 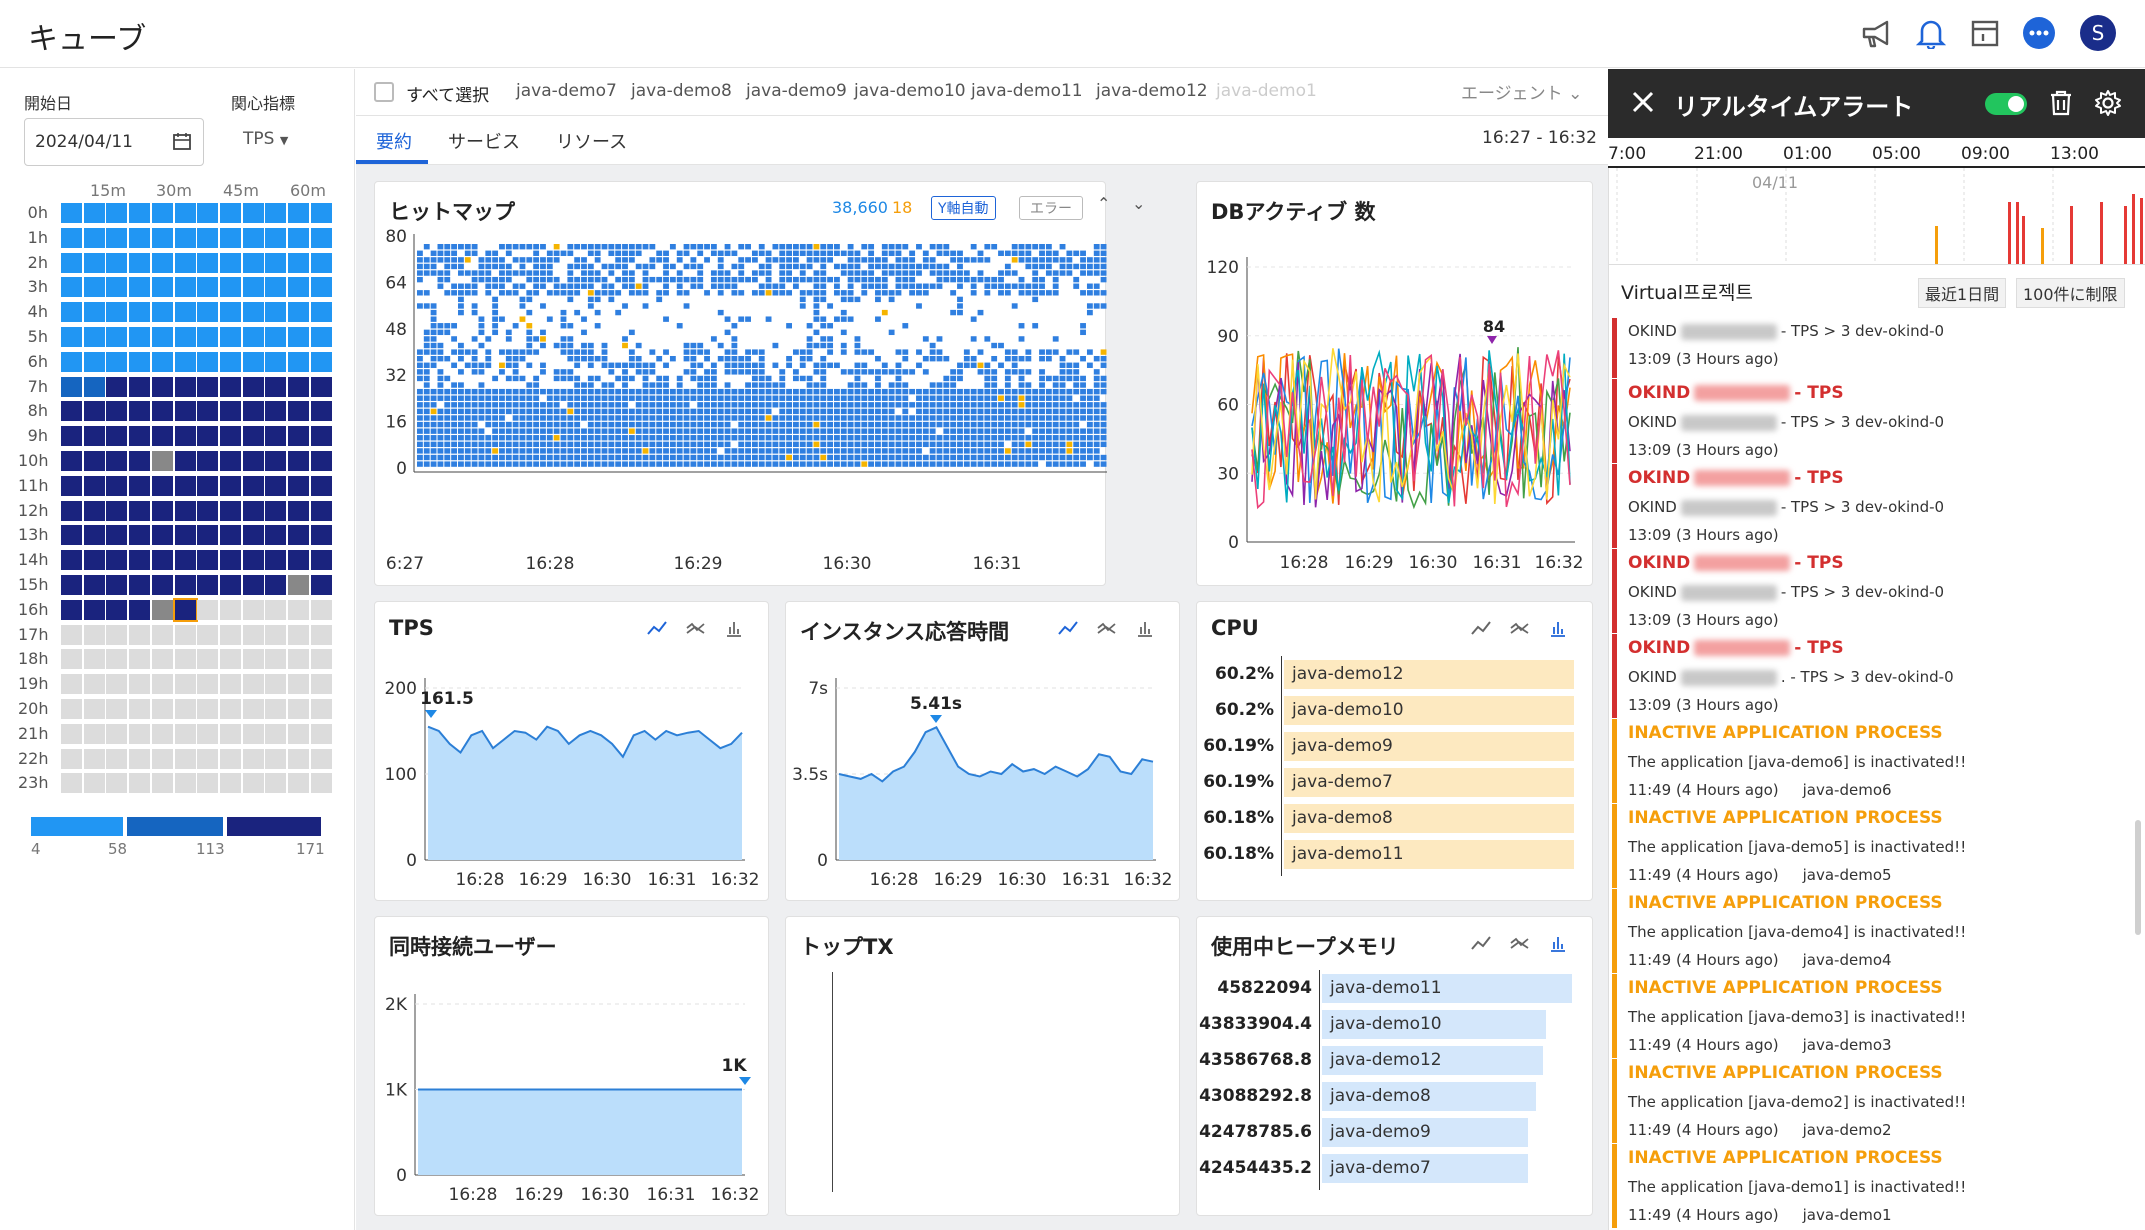 I want to click on agent-chip: java-demo11, so click(x=1027, y=91).